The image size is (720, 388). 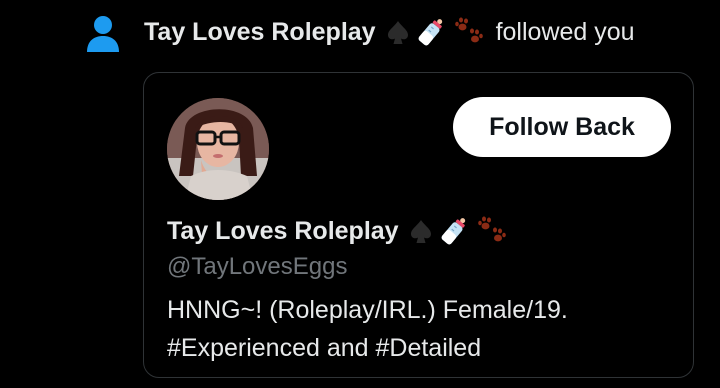 I want to click on card-user-name: Tay Loves Roleplay, so click(x=283, y=231).